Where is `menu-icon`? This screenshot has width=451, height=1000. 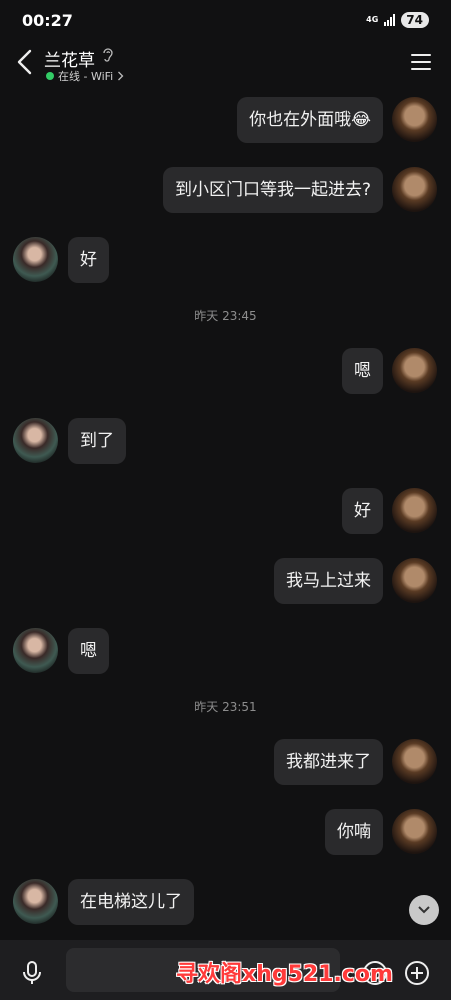 menu-icon is located at coordinates (421, 62).